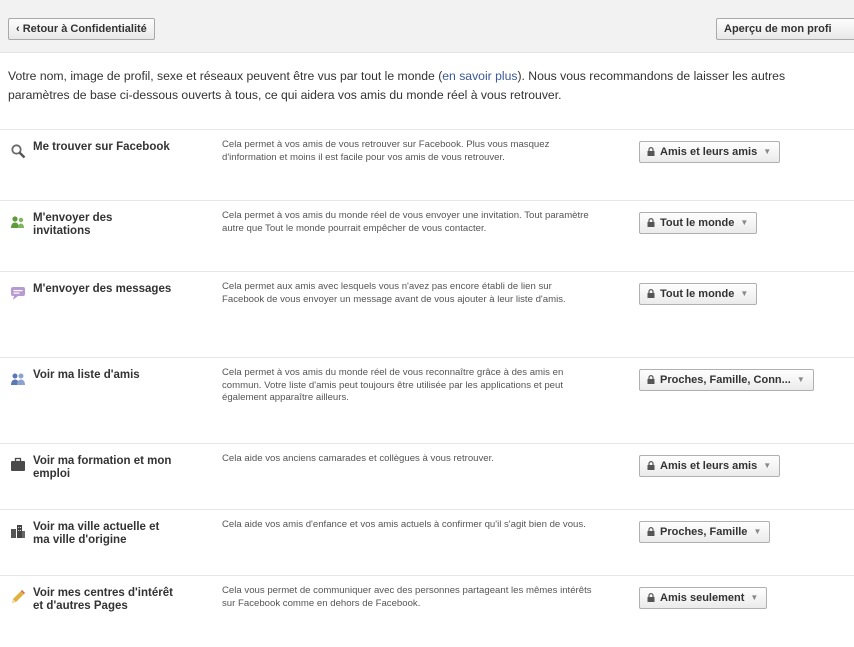 This screenshot has width=854, height=647. Describe the element at coordinates (81, 29) in the screenshot. I see `back-to-privacy-button: ‹ Retour à Confidentialité` at that location.